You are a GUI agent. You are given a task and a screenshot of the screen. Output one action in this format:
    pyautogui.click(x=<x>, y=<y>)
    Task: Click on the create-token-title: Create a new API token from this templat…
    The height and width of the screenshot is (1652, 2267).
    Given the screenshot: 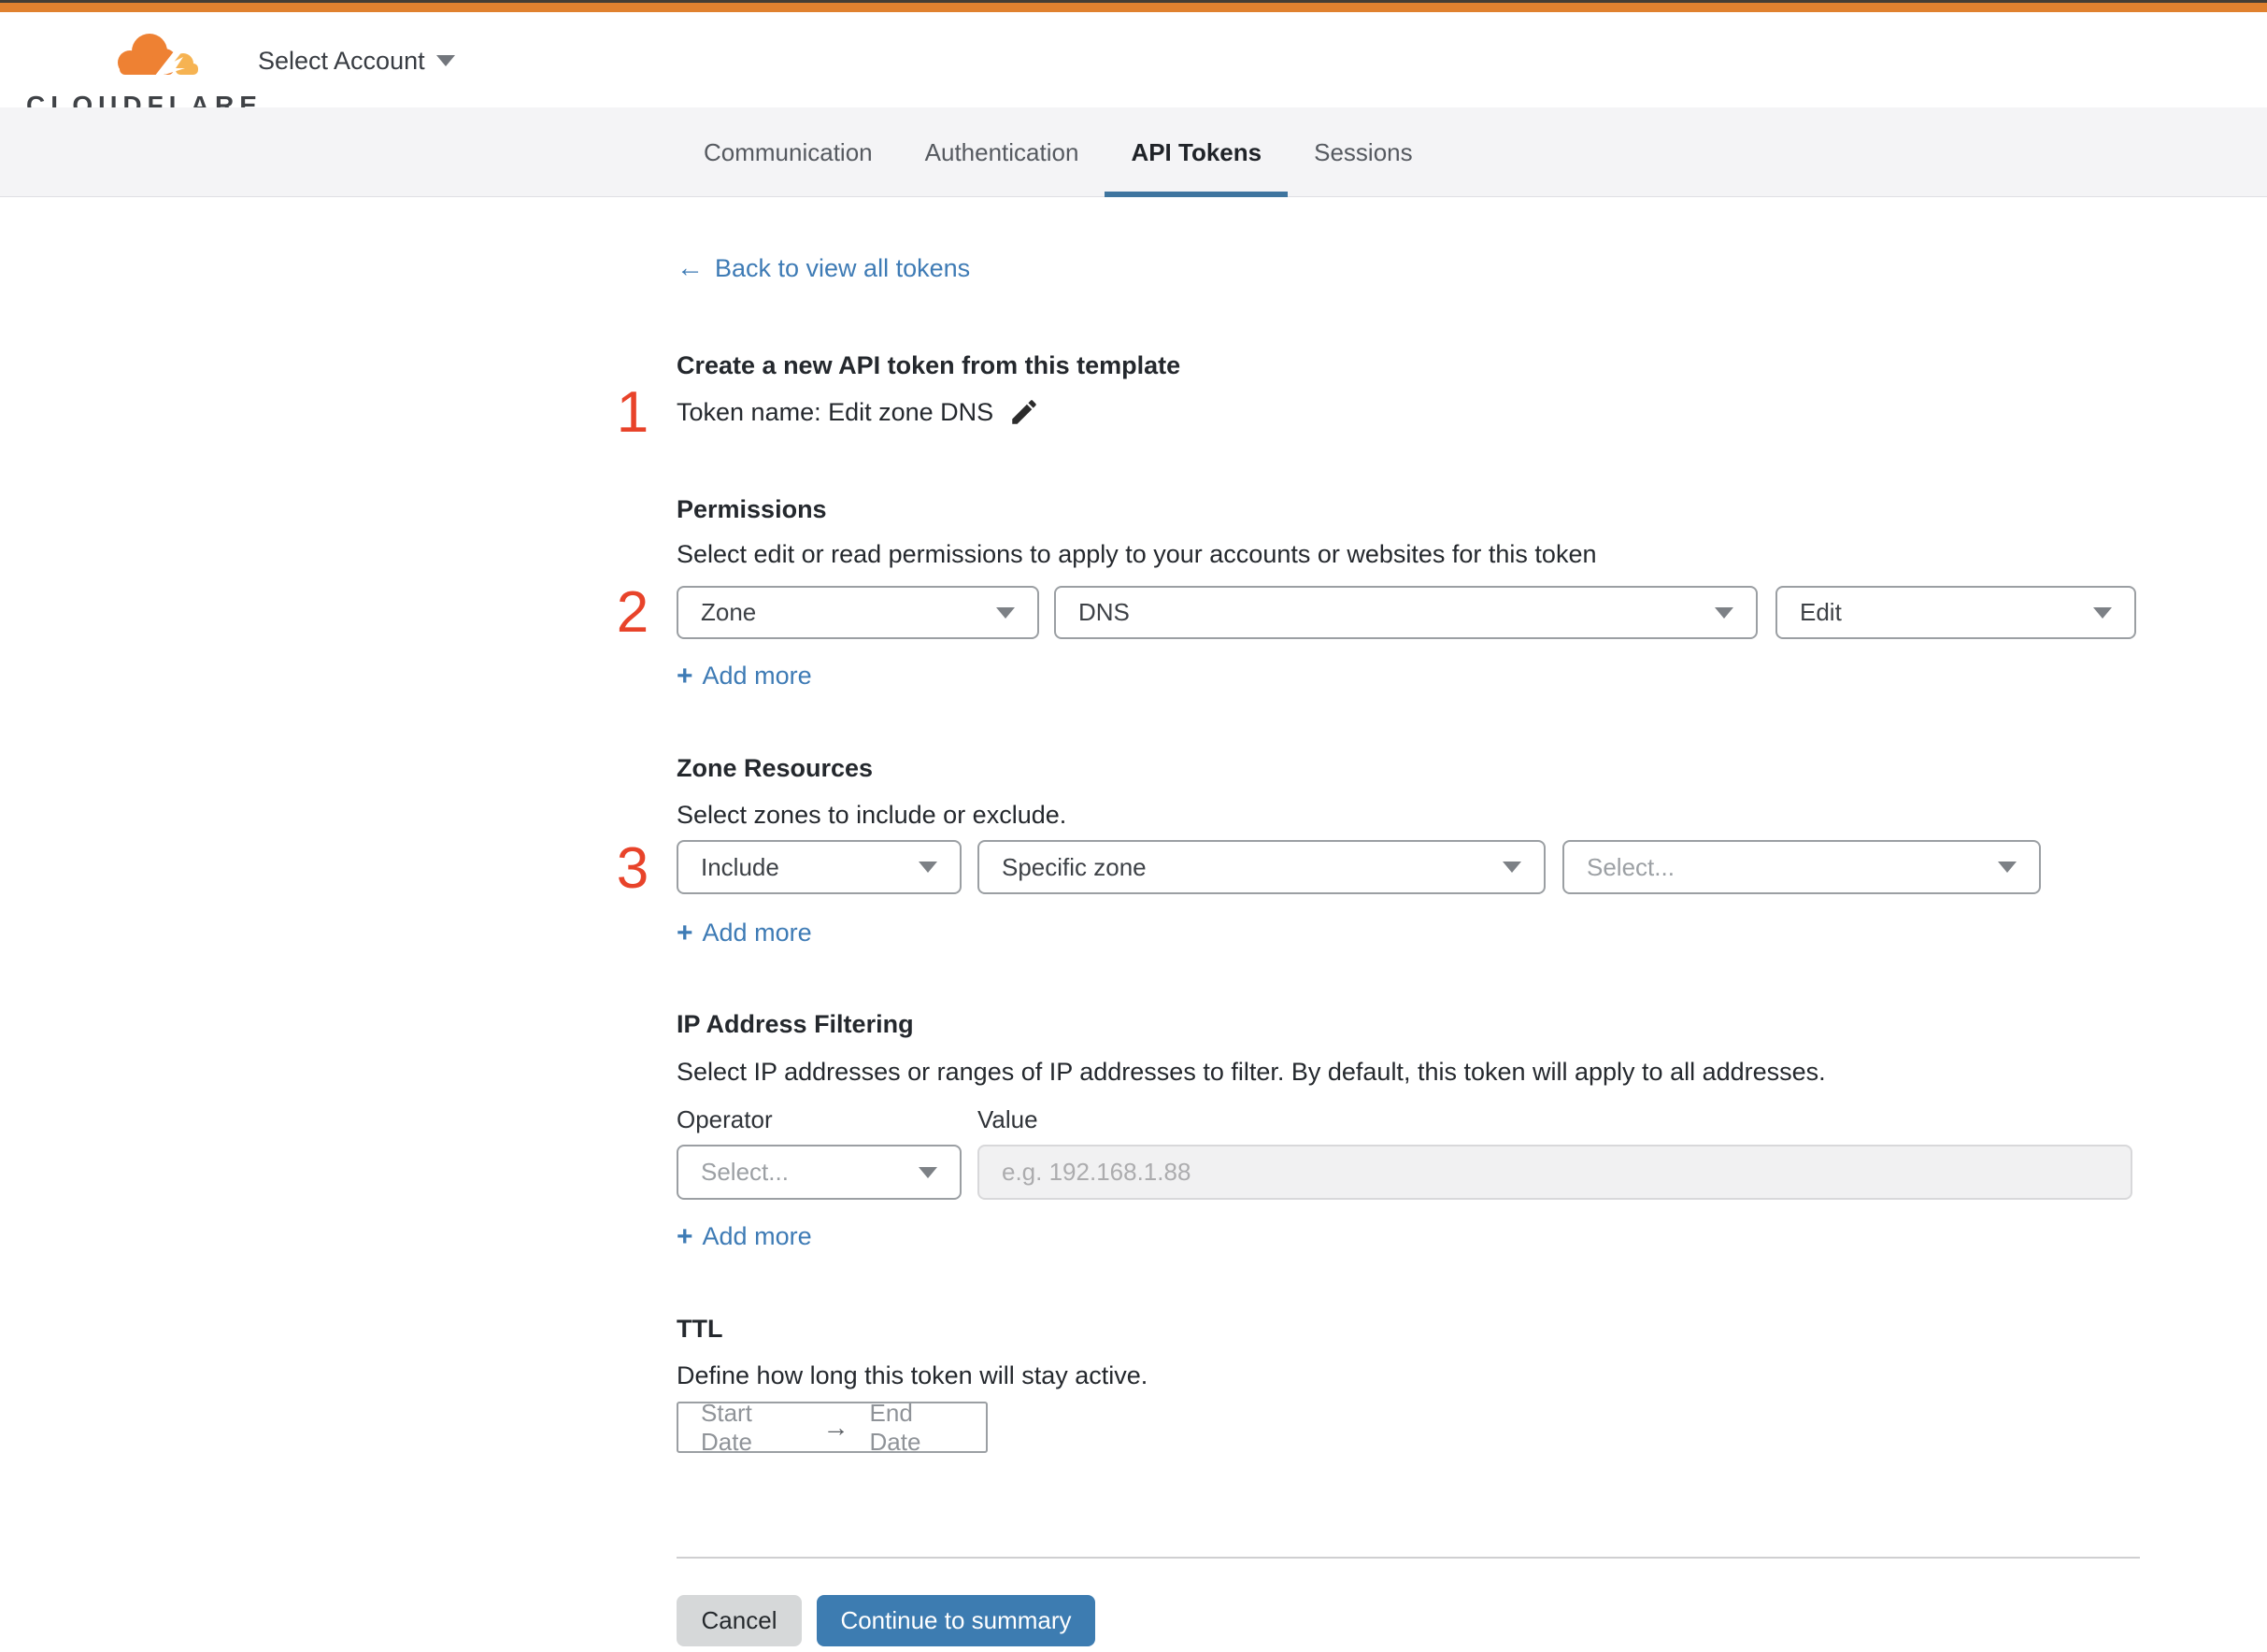 What is the action you would take?
    pyautogui.click(x=929, y=365)
    